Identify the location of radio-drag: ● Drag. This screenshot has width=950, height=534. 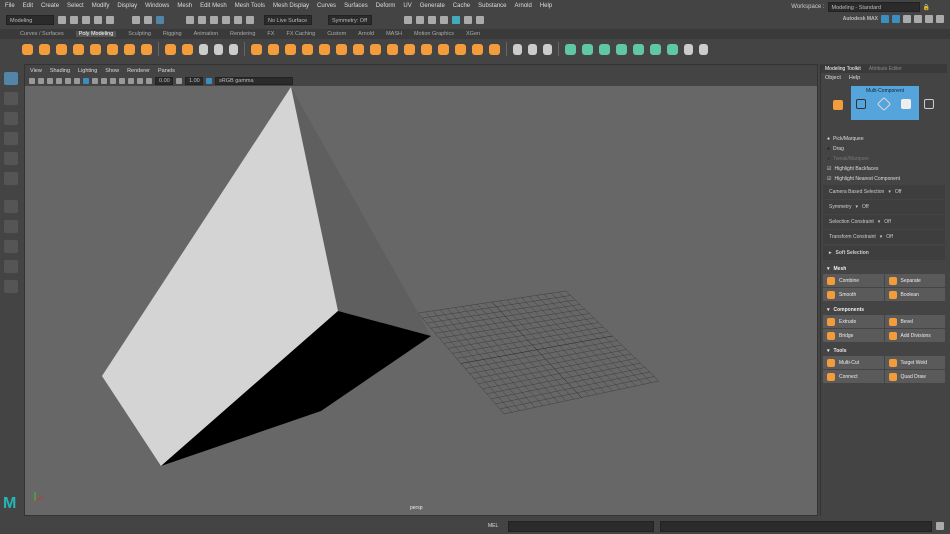
(884, 149).